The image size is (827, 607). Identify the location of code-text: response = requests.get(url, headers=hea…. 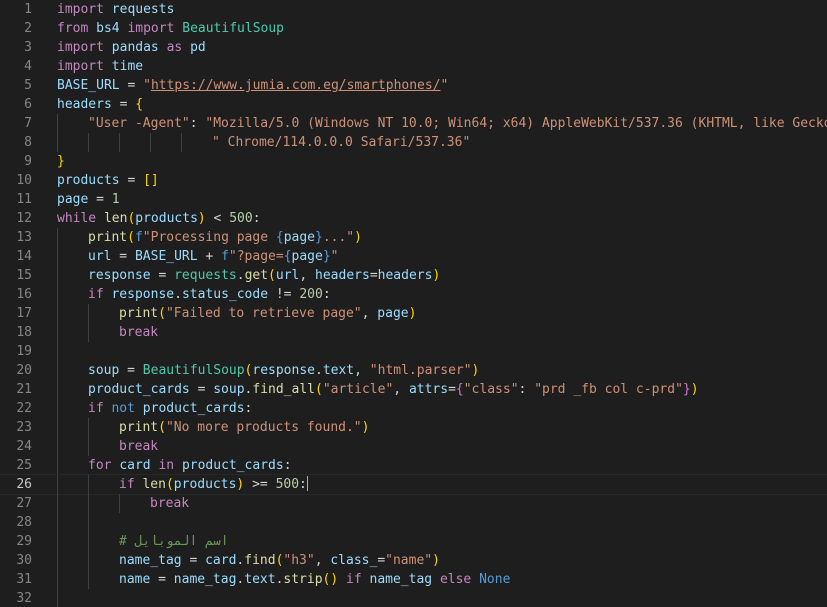
(264, 275).